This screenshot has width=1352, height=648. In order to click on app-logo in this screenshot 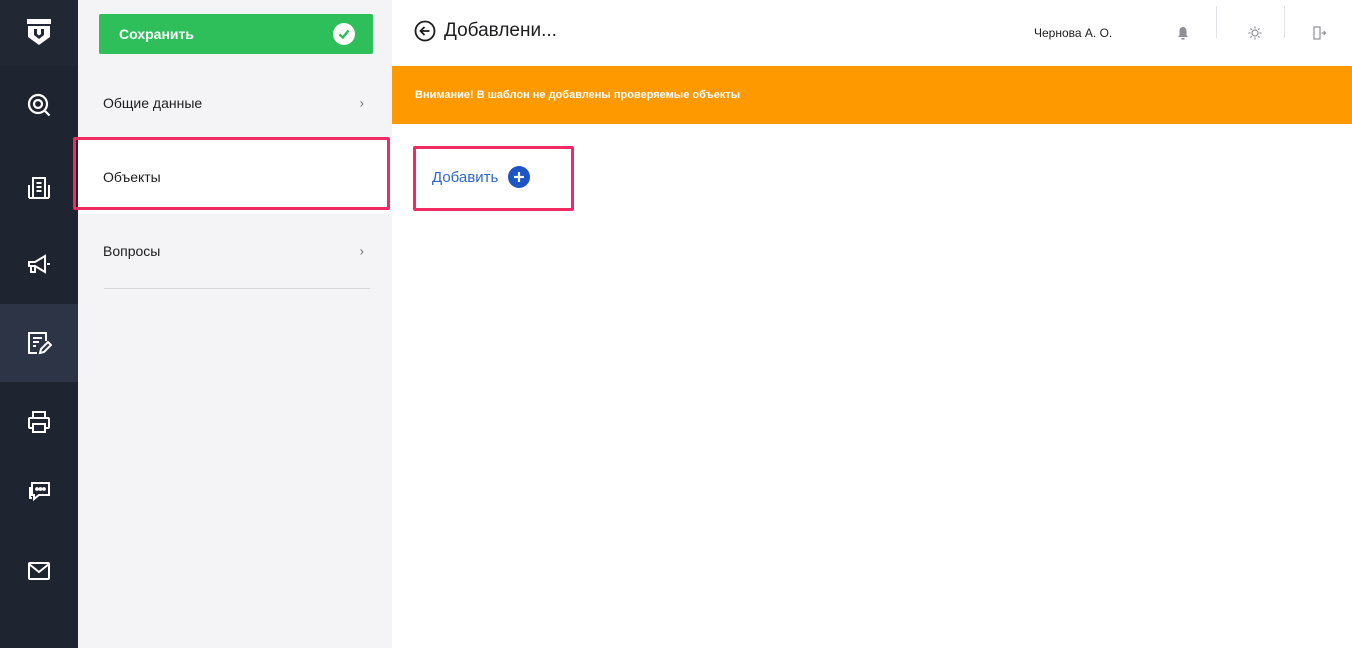, I will do `click(39, 33)`.